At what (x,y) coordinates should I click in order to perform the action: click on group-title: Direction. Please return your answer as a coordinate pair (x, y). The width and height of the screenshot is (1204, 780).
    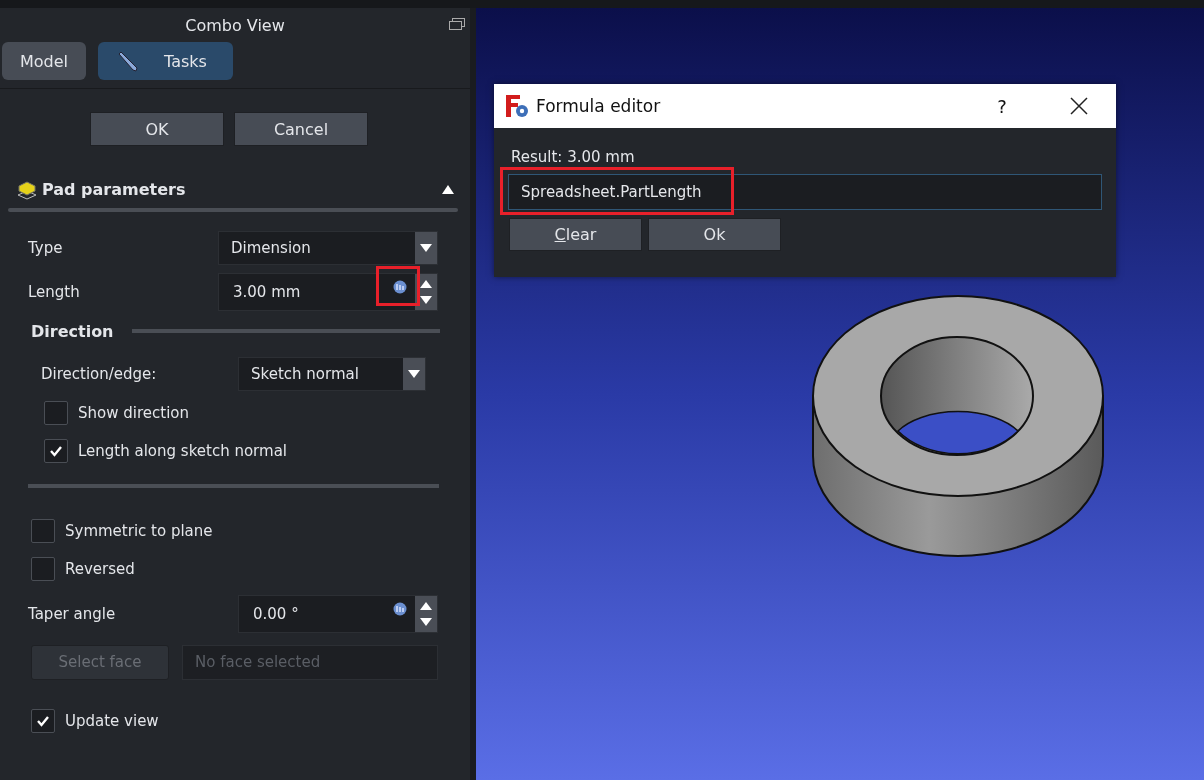
    Looking at the image, I should click on (72, 331).